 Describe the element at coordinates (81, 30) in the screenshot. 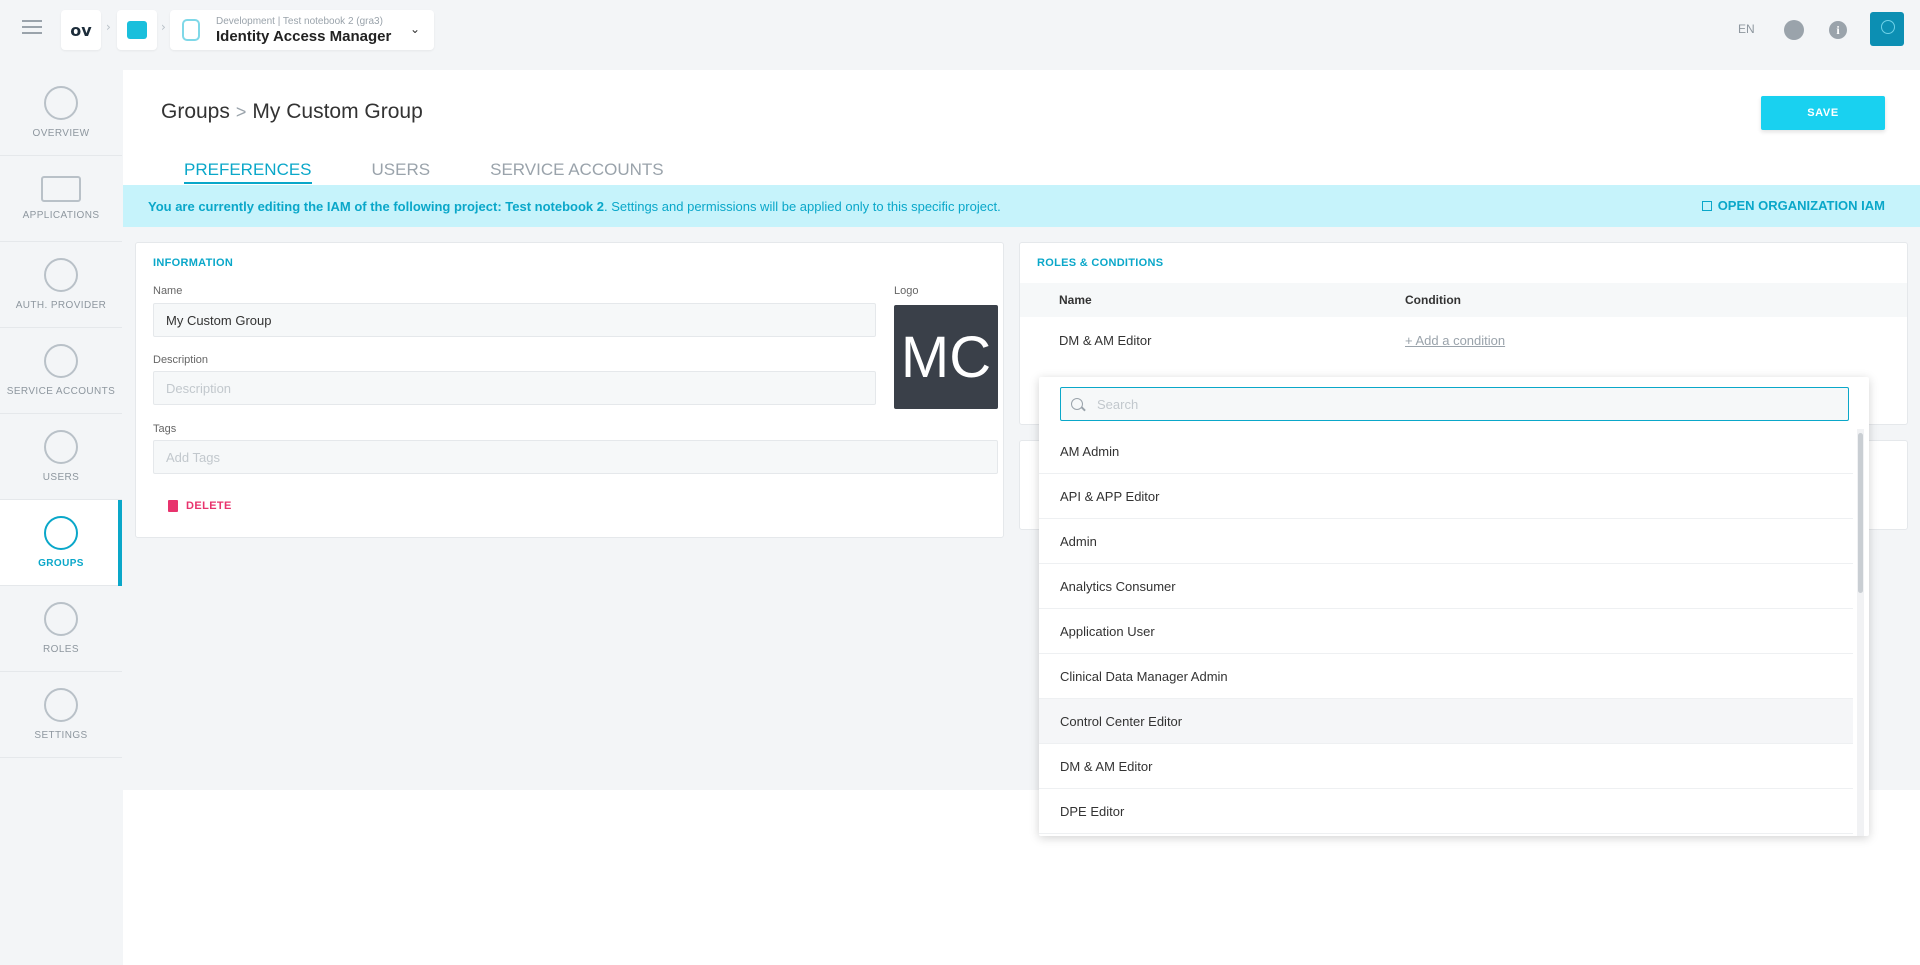

I see `ovh-logo: ov` at that location.